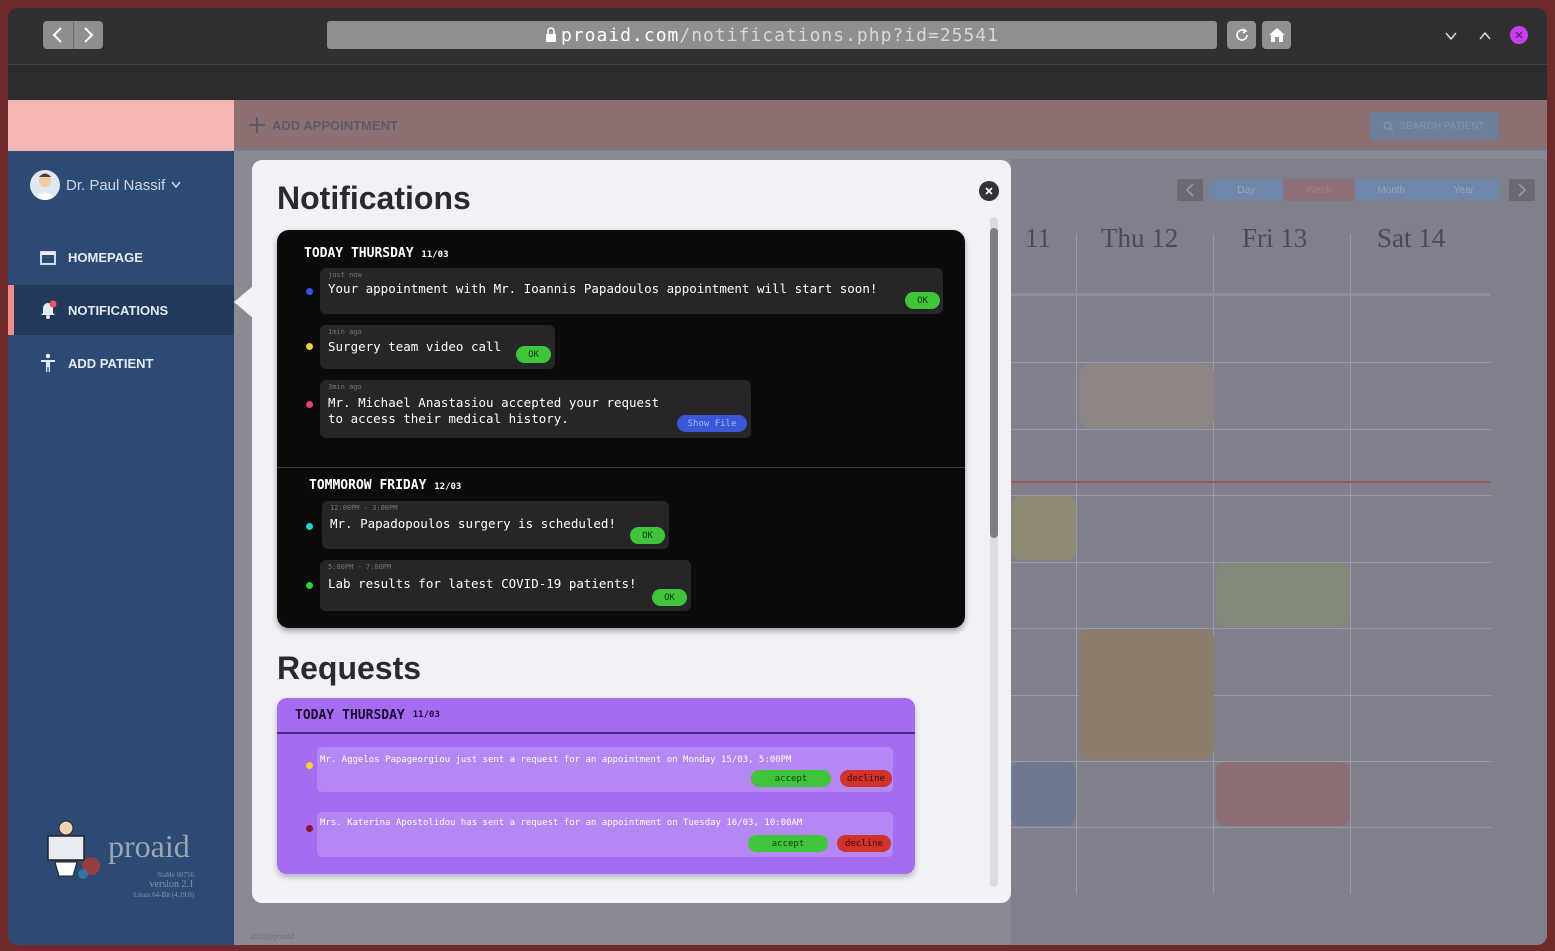 This screenshot has width=1555, height=951. What do you see at coordinates (163, 895) in the screenshot?
I see `platform-label: Linux 64-Bit (4.19.0)` at bounding box center [163, 895].